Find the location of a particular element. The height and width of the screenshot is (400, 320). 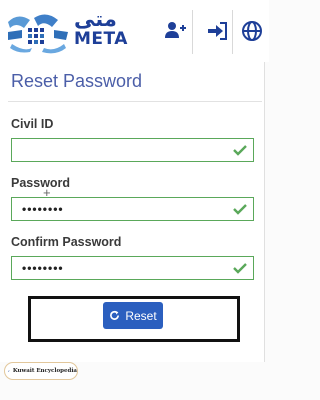

login-icon is located at coordinates (217, 31).